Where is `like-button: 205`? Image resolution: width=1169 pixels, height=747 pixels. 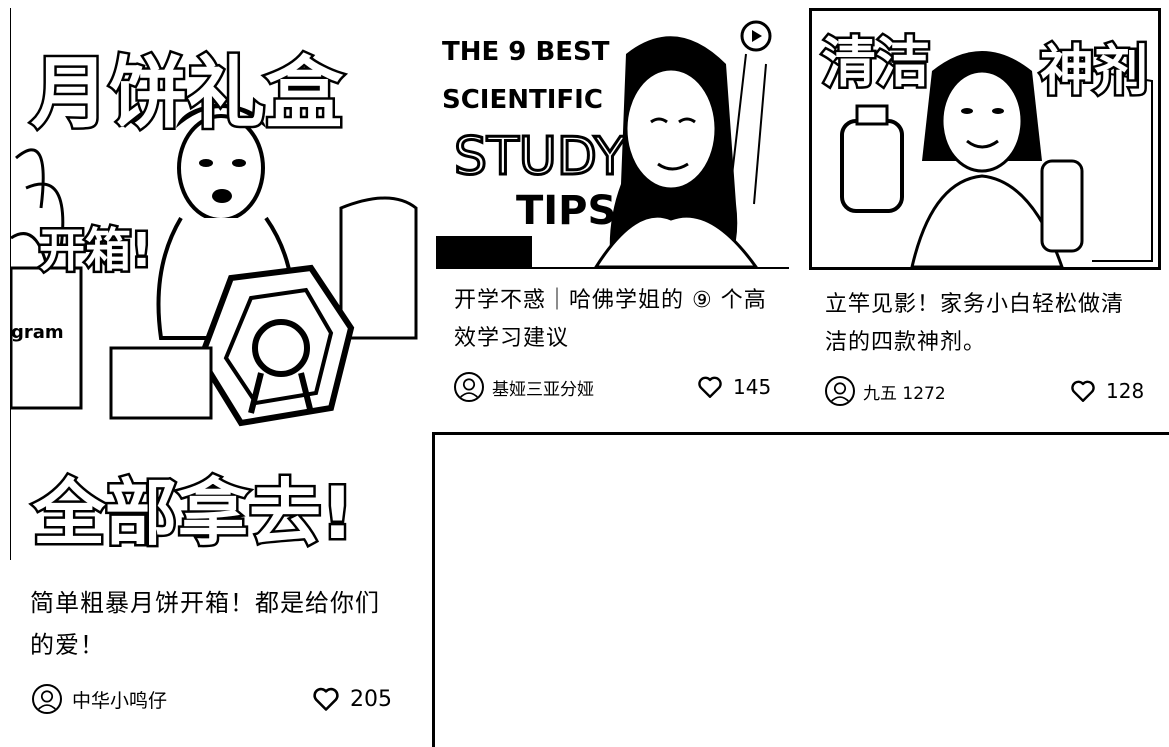
like-button: 205 is located at coordinates (352, 699).